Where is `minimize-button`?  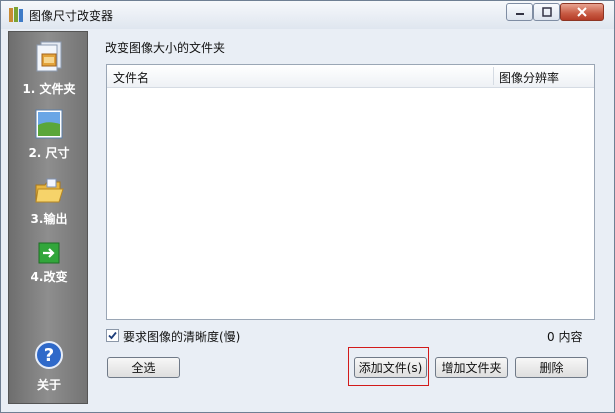
minimize-button is located at coordinates (519, 12).